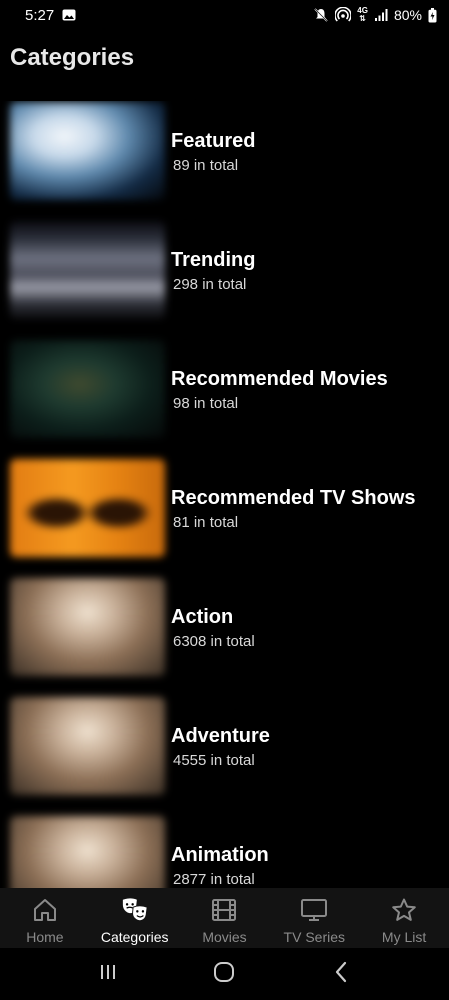 The image size is (449, 1000). I want to click on nav-my-list: My List, so click(404, 918).